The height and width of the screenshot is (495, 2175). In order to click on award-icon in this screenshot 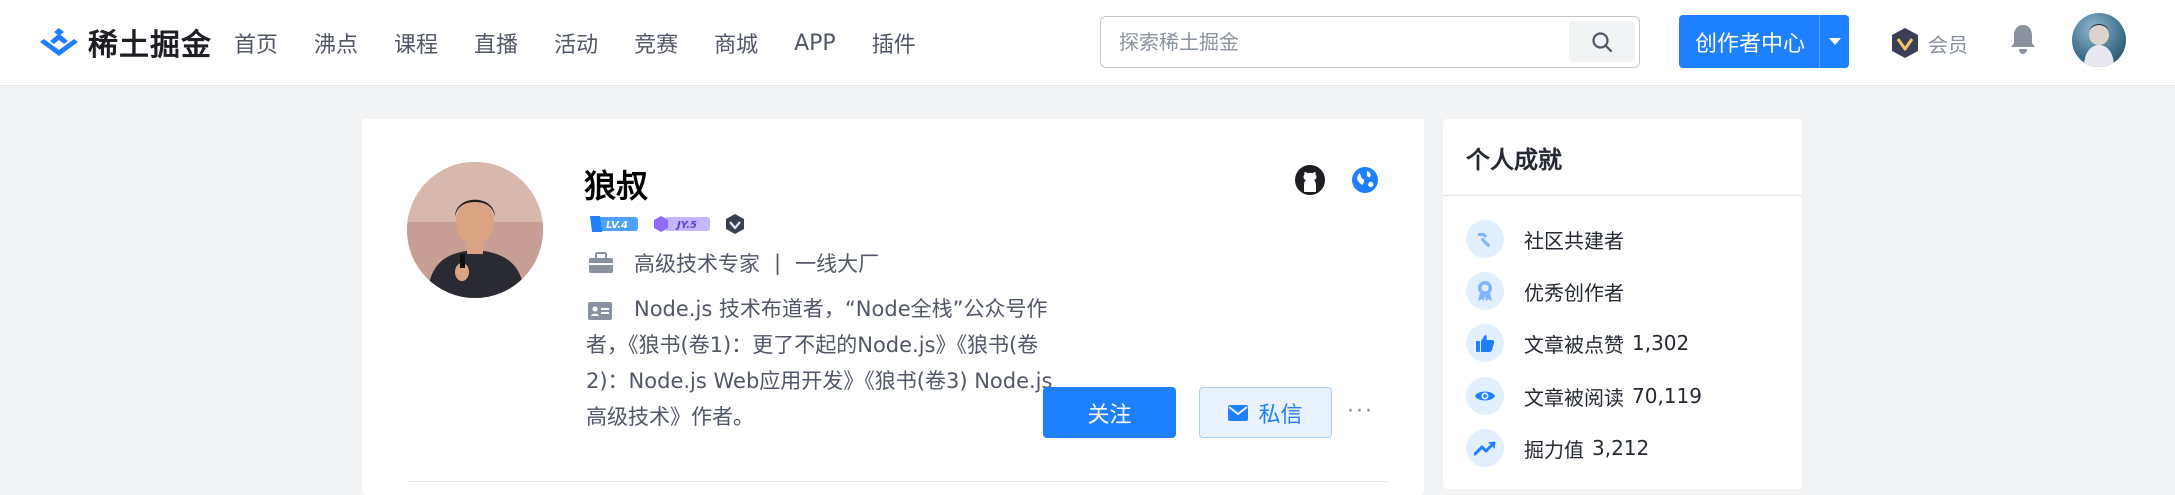, I will do `click(1485, 291)`.